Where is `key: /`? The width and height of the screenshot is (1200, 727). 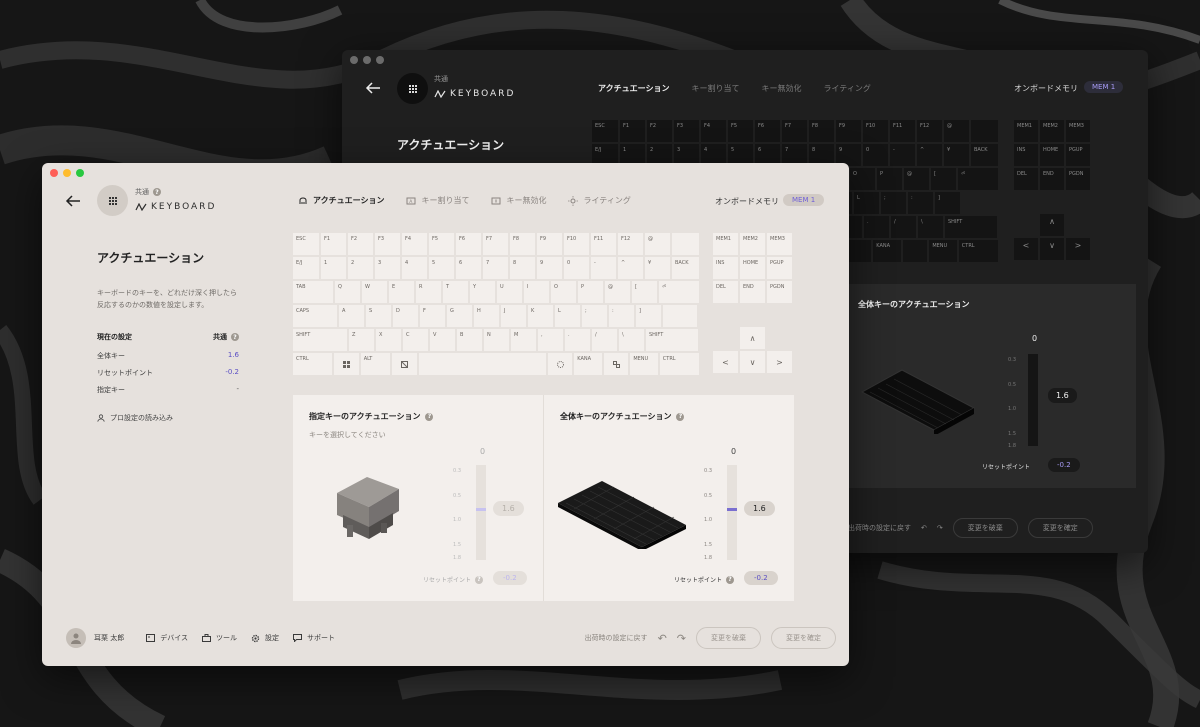
key: / is located at coordinates (604, 340).